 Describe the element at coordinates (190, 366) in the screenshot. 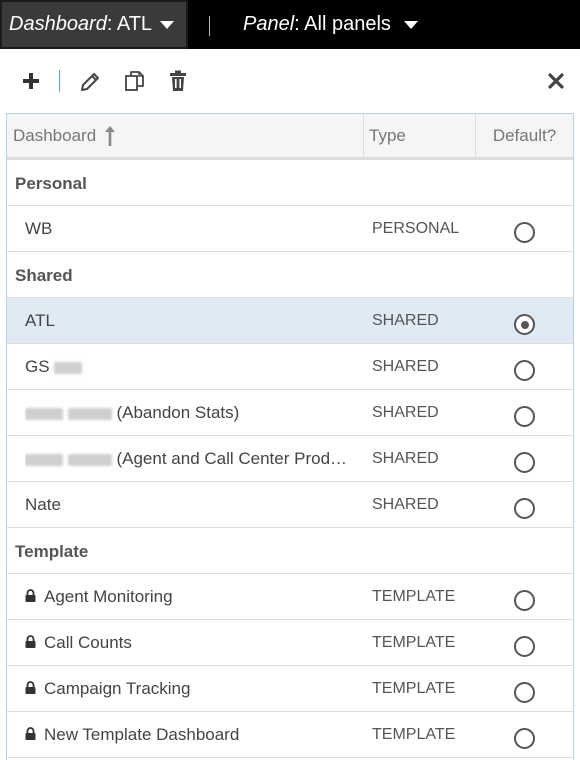

I see `dashboard-name: GS` at that location.